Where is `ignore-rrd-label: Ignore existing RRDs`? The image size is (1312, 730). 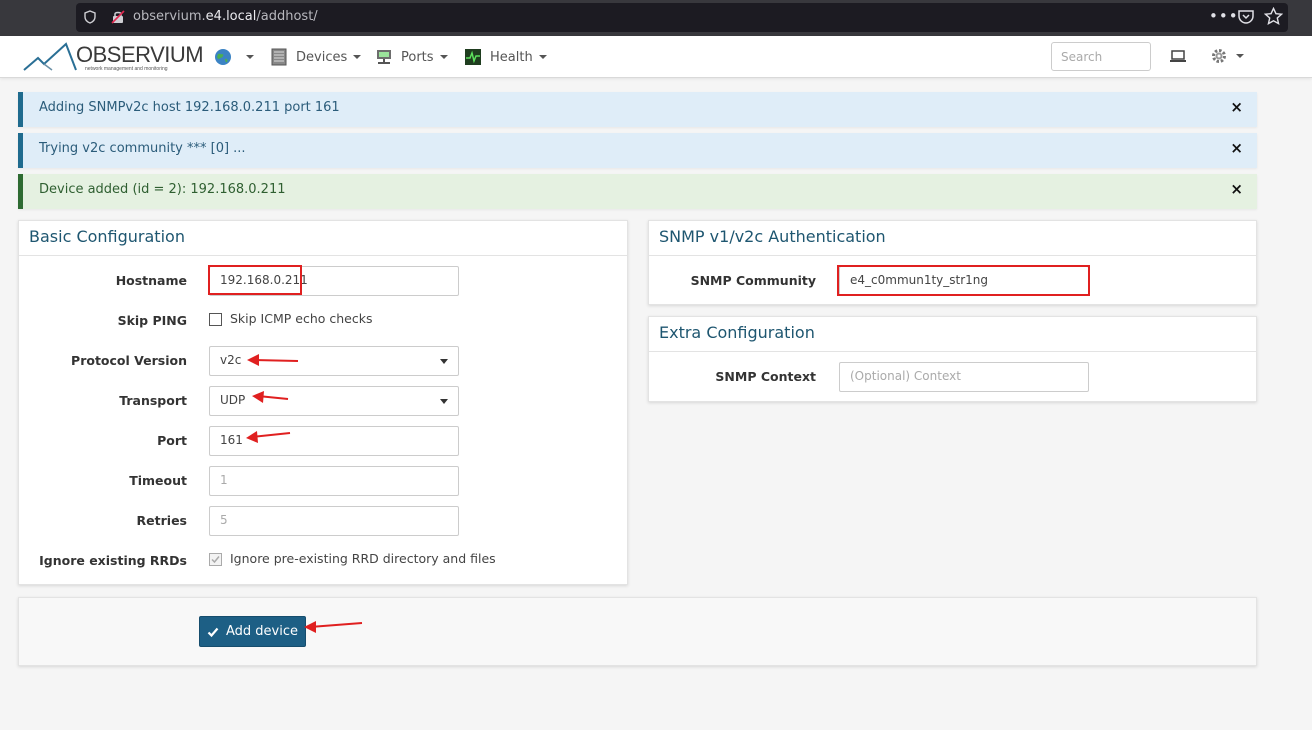 ignore-rrd-label: Ignore existing RRDs is located at coordinates (113, 560).